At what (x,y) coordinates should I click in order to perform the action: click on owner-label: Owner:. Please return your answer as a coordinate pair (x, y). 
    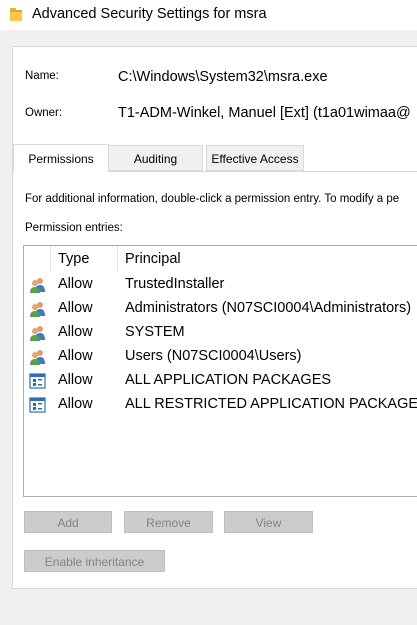
    Looking at the image, I should click on (44, 113).